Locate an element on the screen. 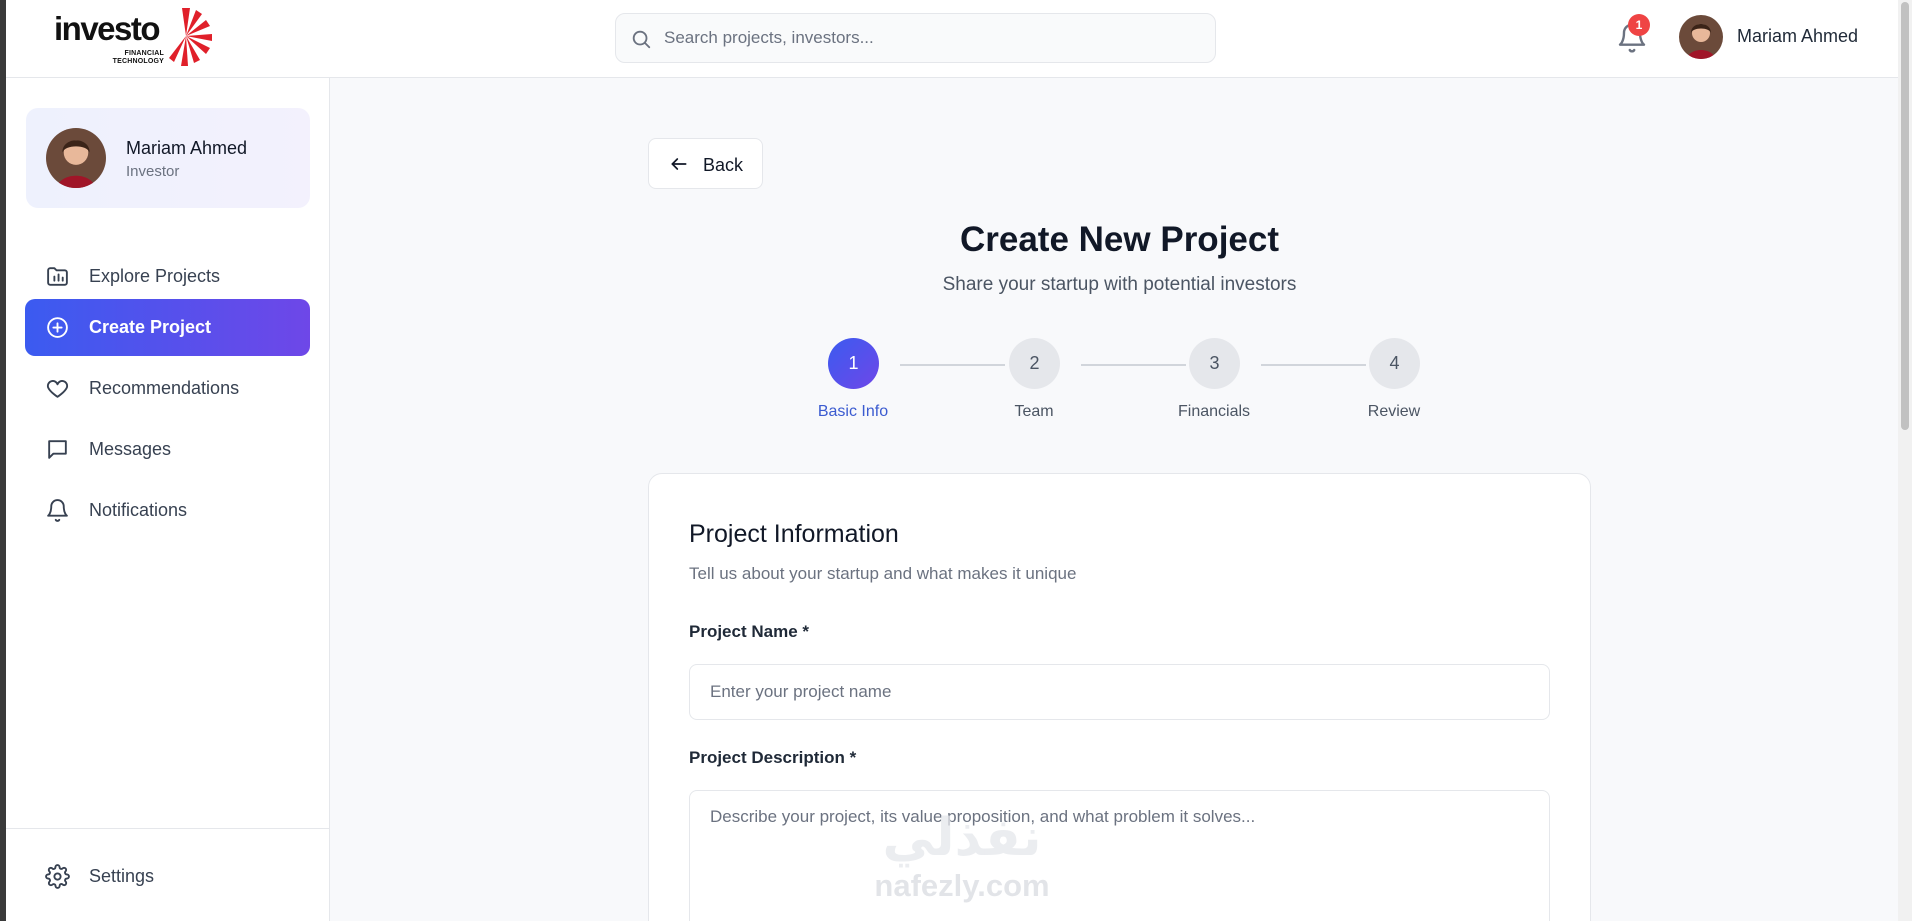  plus-circle-icon is located at coordinates (57, 327).